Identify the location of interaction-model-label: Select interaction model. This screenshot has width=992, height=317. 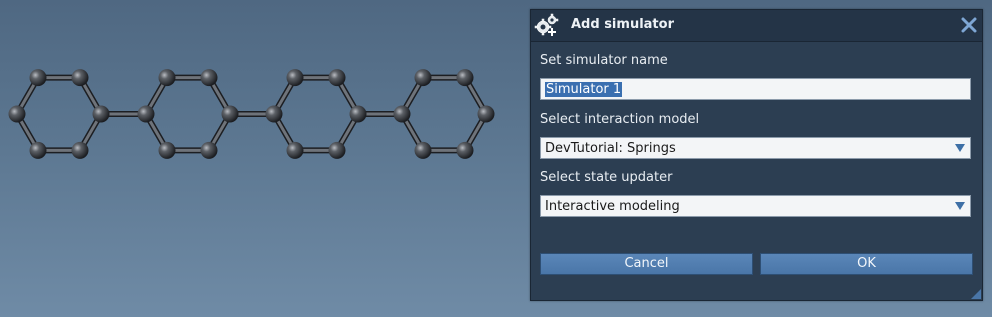
(620, 119).